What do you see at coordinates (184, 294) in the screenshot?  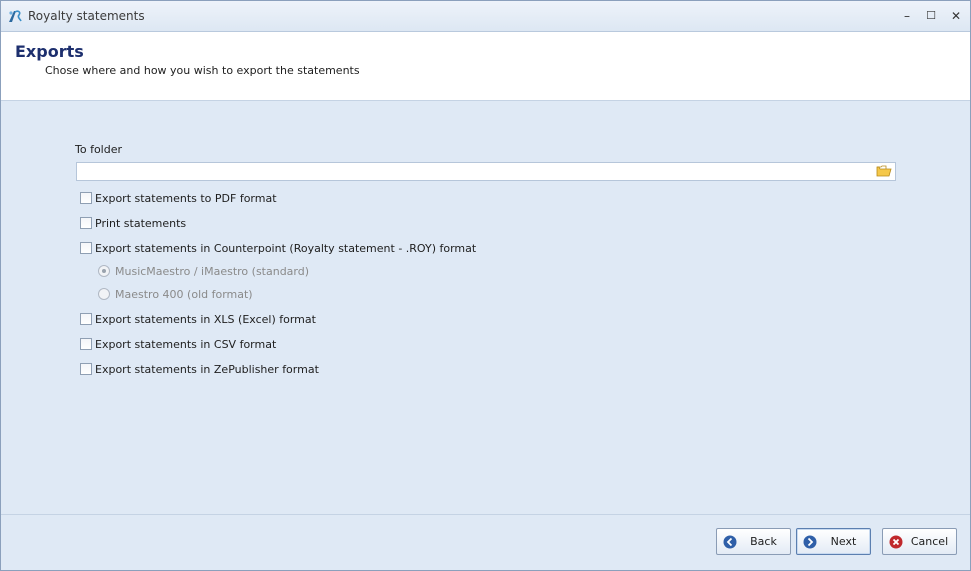 I see `format-old-label: Maestro 400 (old format)` at bounding box center [184, 294].